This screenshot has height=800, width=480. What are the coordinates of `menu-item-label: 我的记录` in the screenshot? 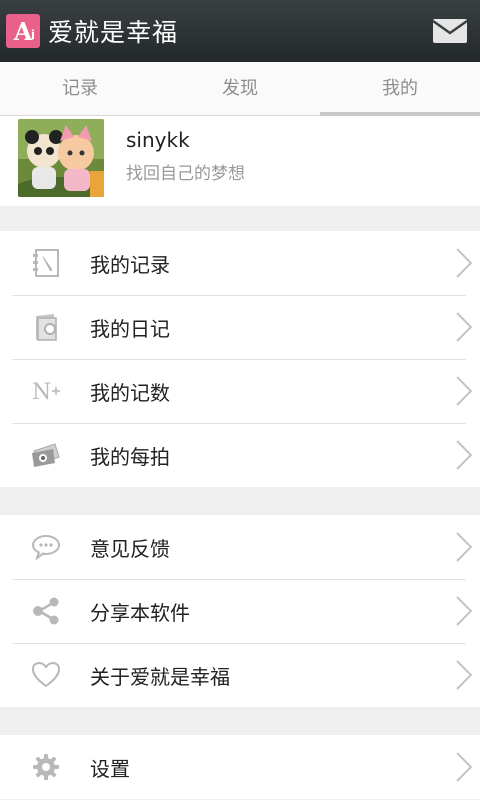 It's located at (130, 264).